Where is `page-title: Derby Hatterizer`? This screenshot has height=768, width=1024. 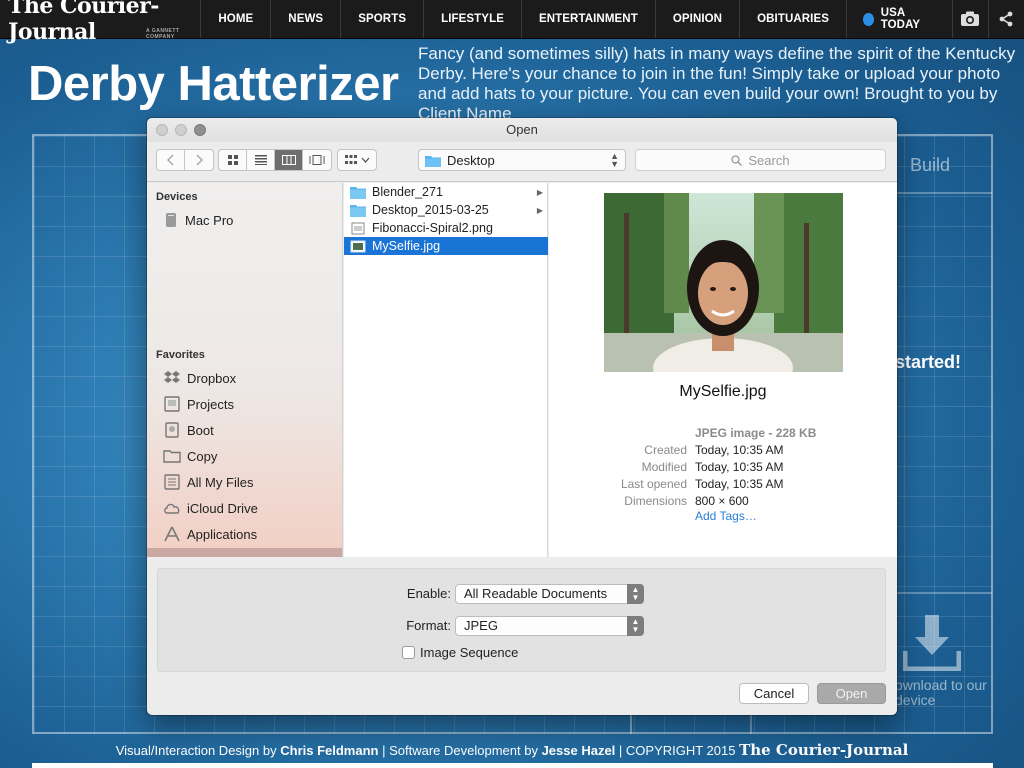
page-title: Derby Hatterizer is located at coordinates (213, 84).